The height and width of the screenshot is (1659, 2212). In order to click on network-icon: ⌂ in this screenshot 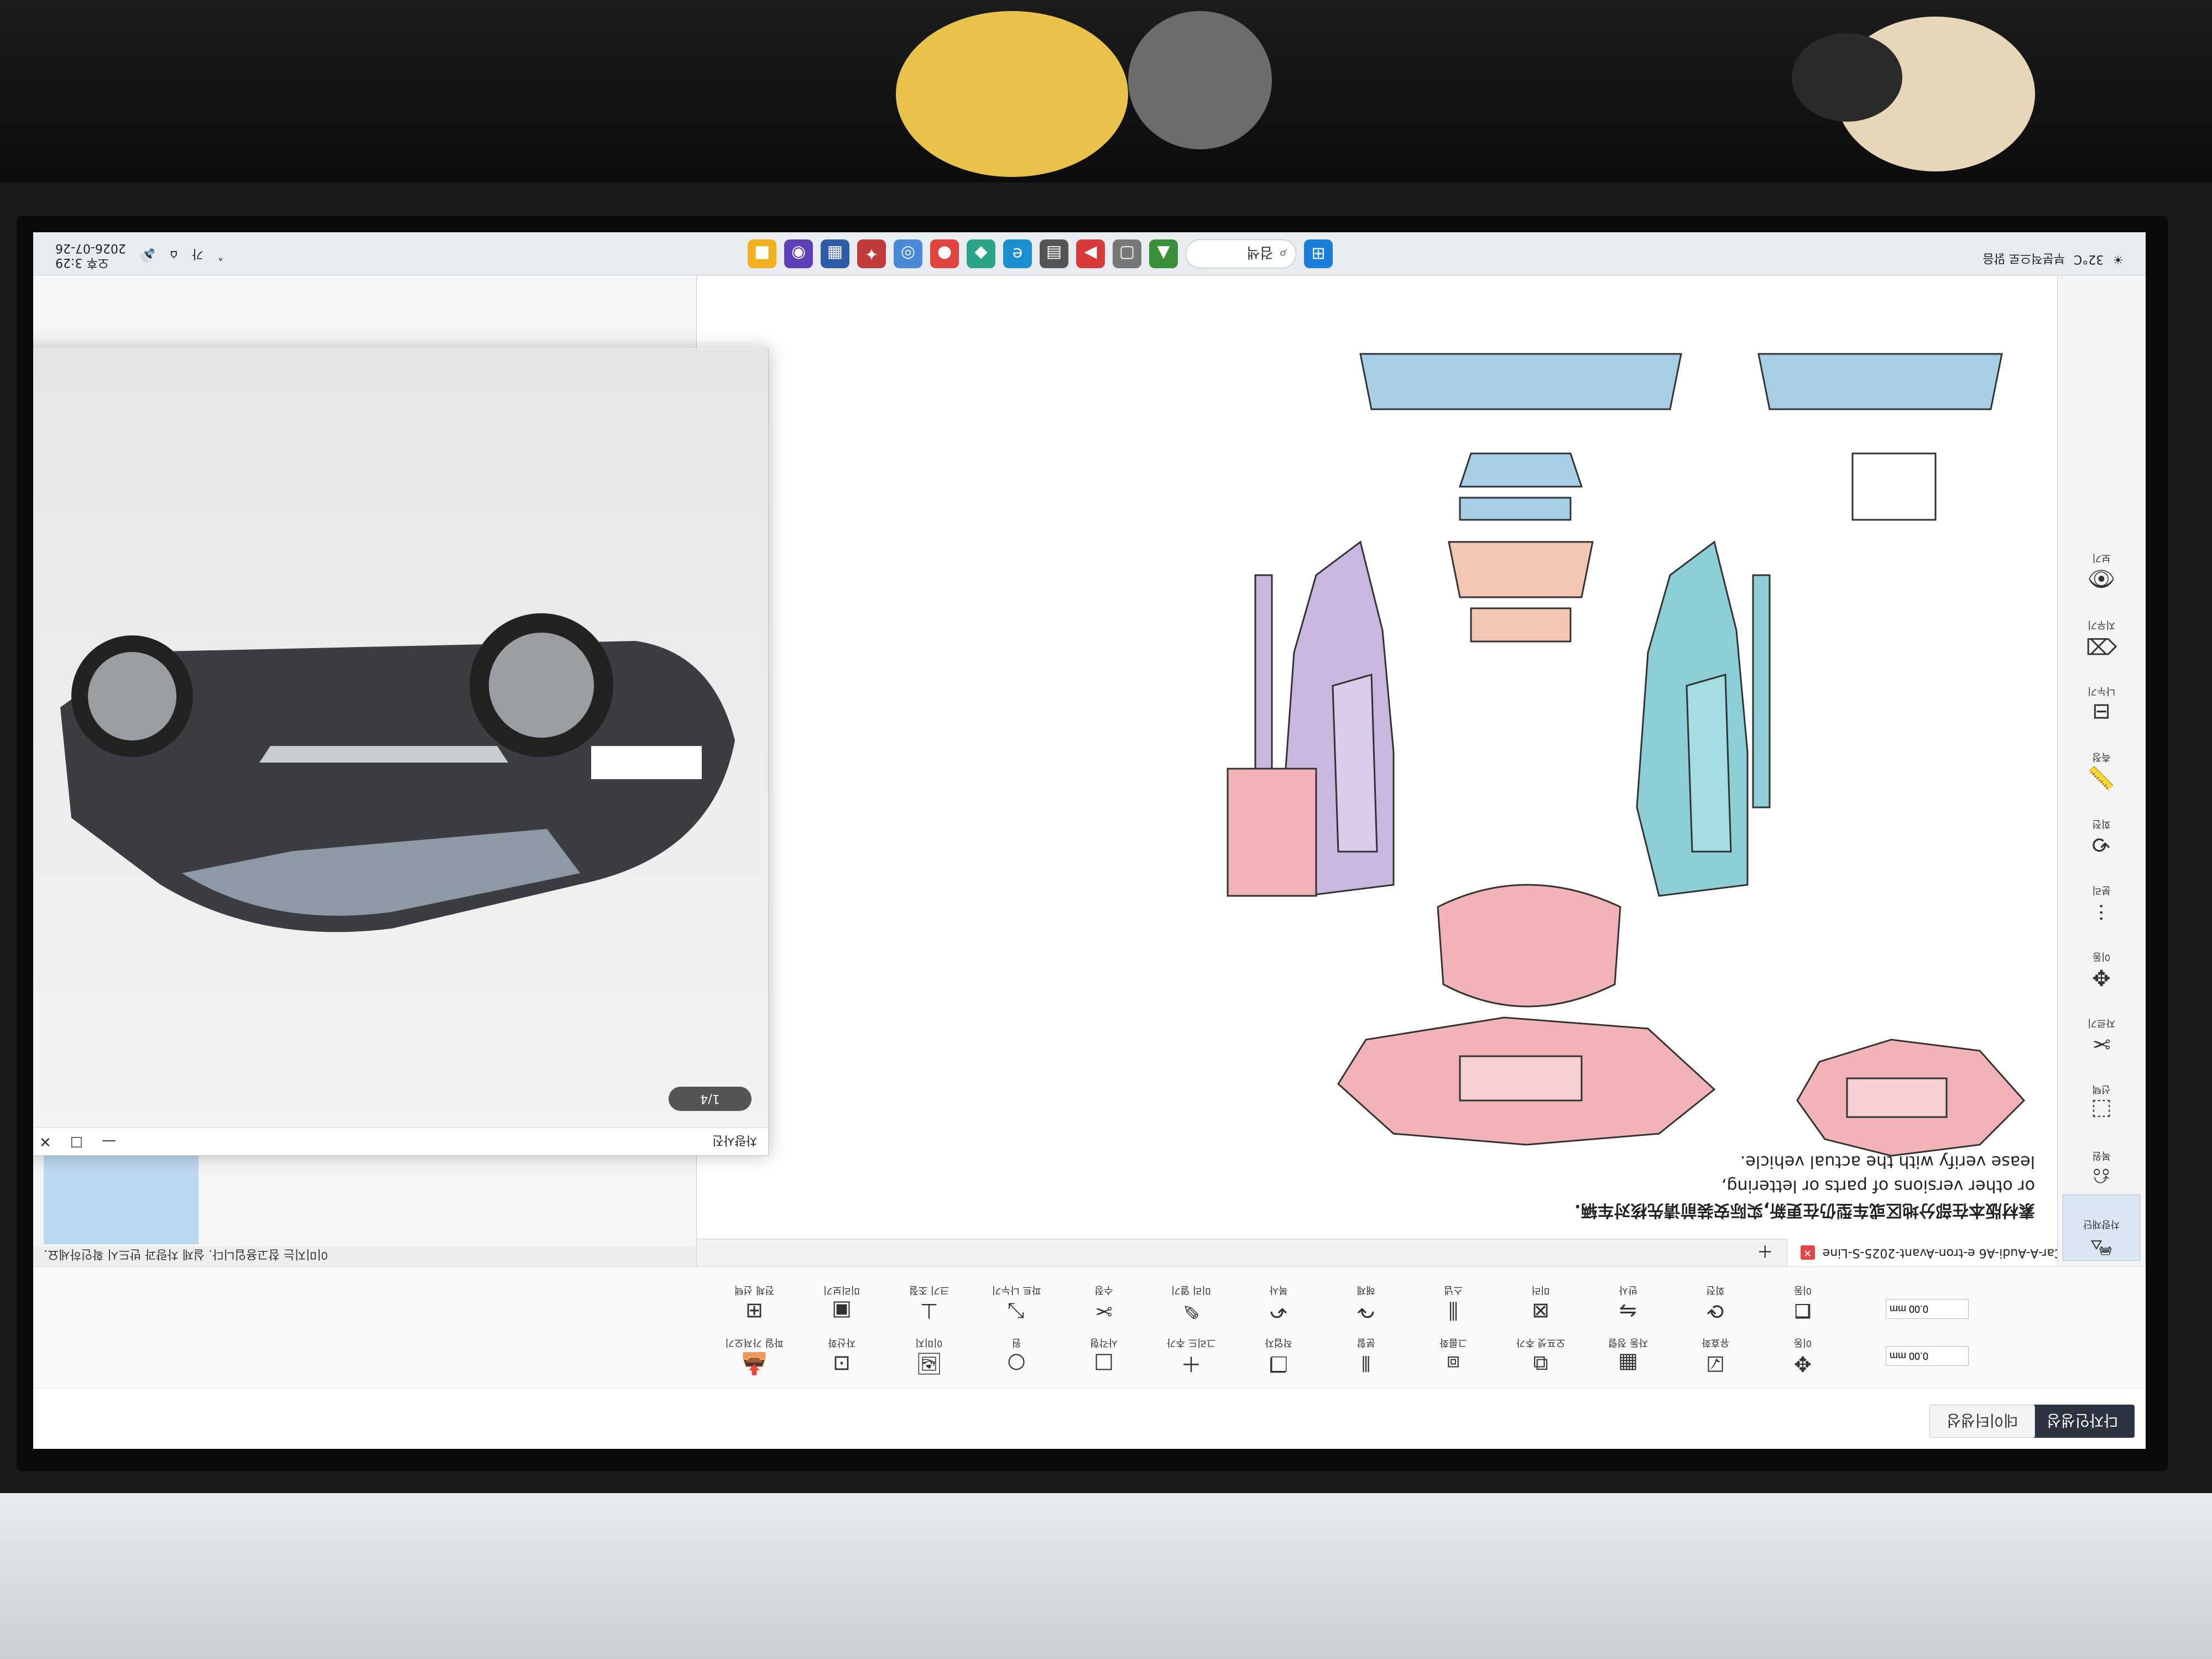, I will do `click(174, 255)`.